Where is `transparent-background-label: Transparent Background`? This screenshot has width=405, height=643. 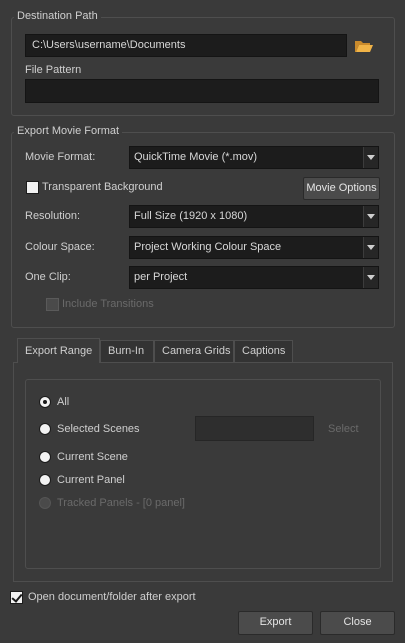 transparent-background-label: Transparent Background is located at coordinates (102, 187).